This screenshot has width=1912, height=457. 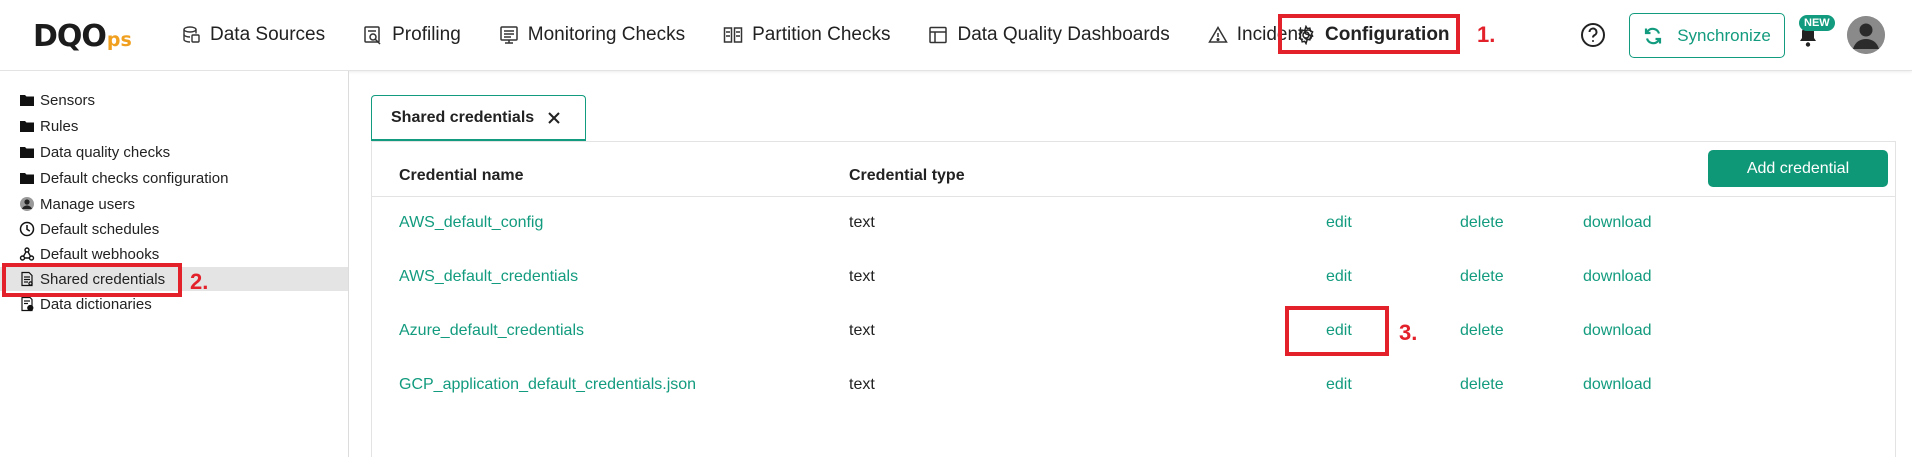 What do you see at coordinates (547, 385) in the screenshot?
I see `credential-name-link: GCP_application_default_credentials.json` at bounding box center [547, 385].